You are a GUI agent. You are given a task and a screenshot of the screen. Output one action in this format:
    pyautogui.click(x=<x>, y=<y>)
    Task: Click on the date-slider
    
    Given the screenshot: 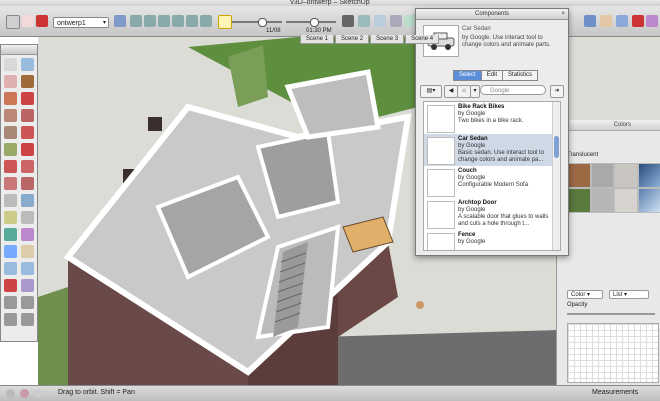 What is the action you would take?
    pyautogui.click(x=257, y=22)
    